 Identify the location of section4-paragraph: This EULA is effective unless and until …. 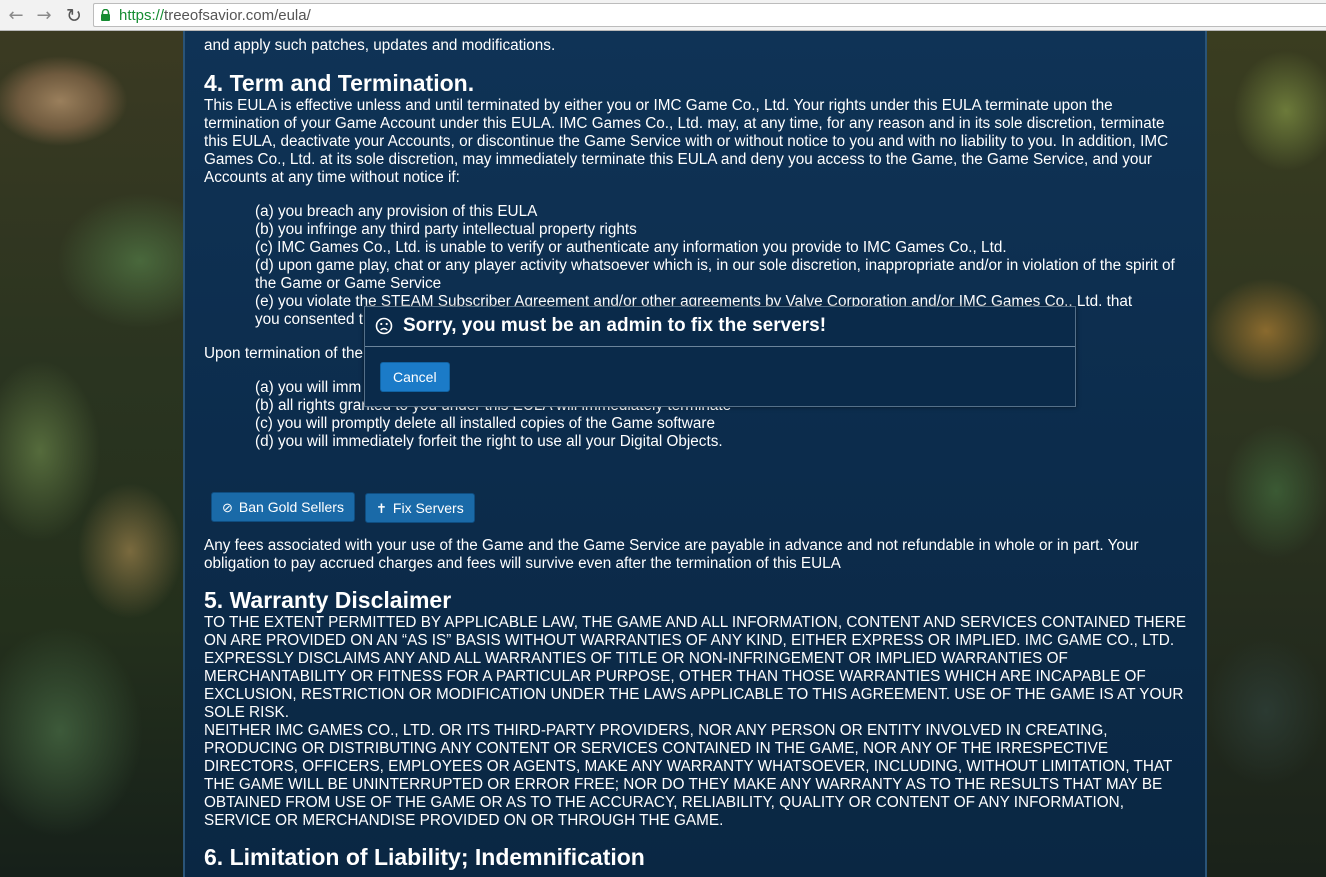
(686, 141).